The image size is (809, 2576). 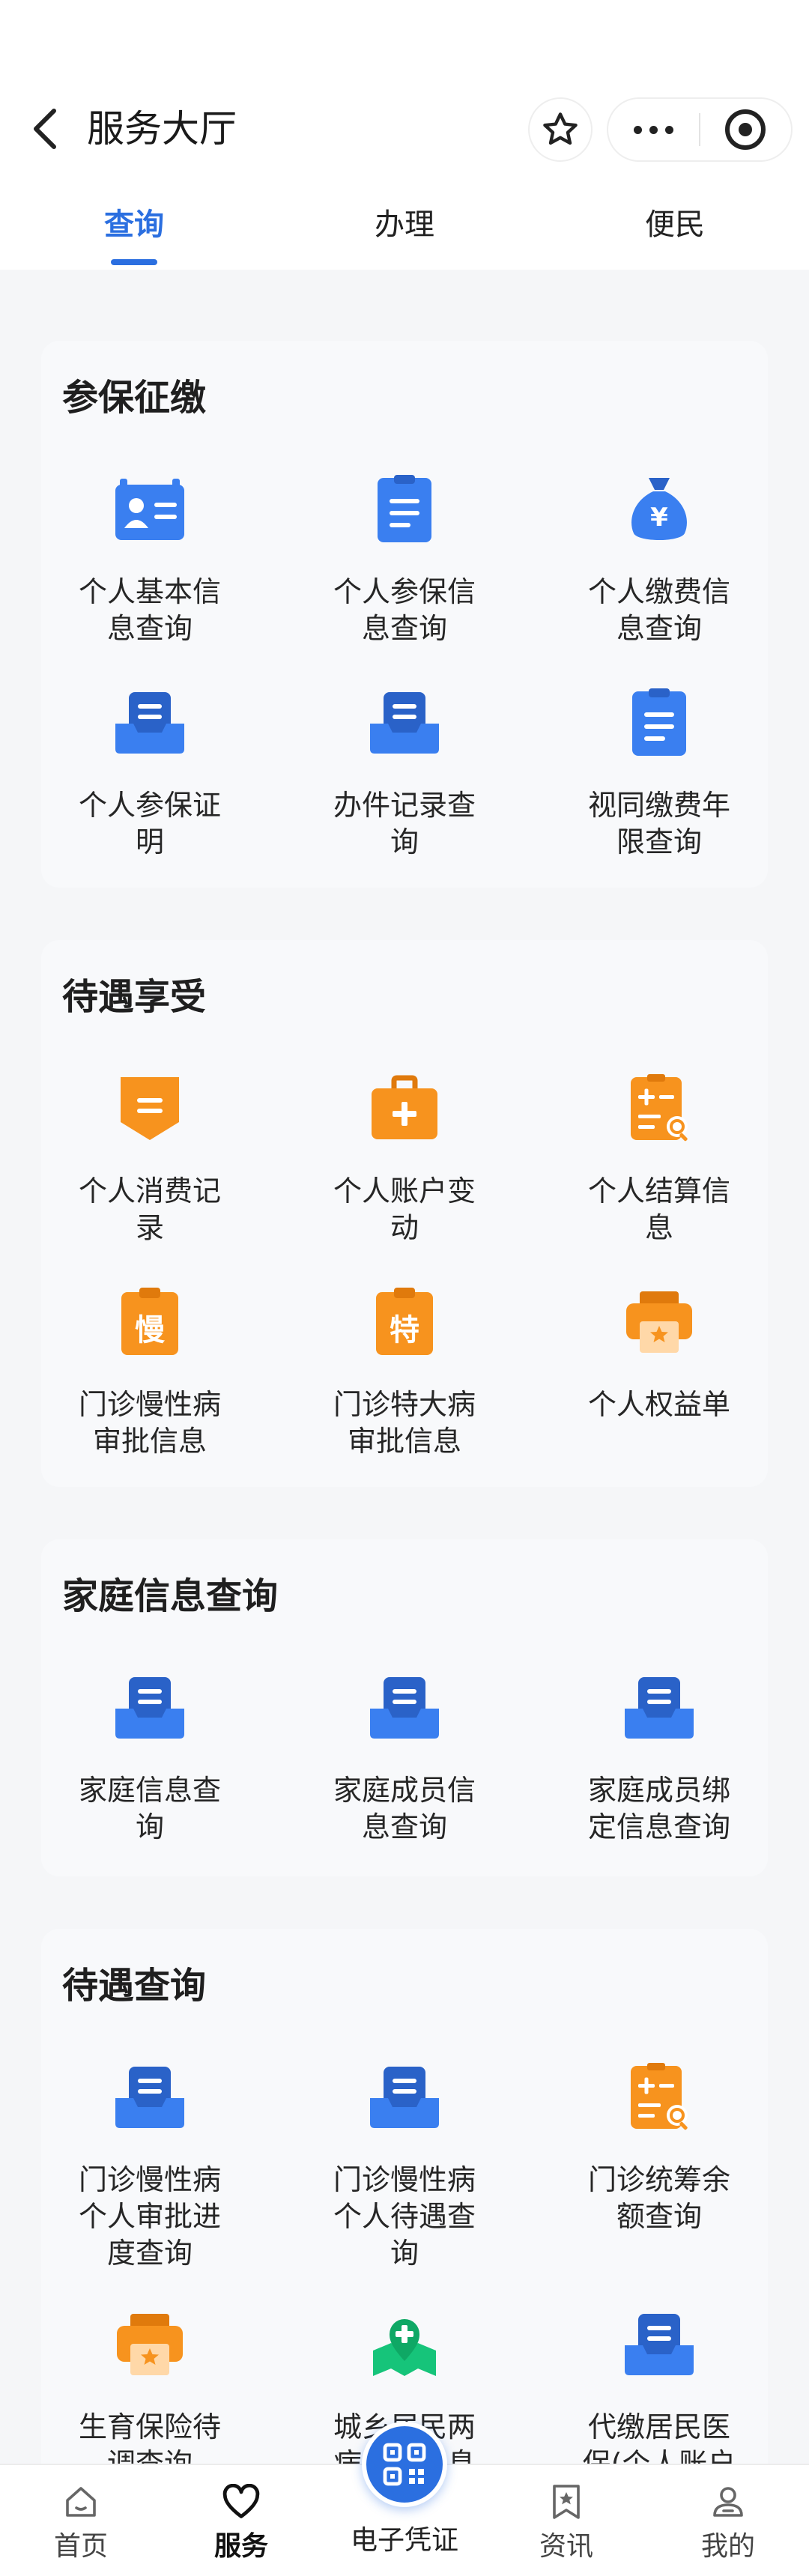 I want to click on favorite-button, so click(x=560, y=129).